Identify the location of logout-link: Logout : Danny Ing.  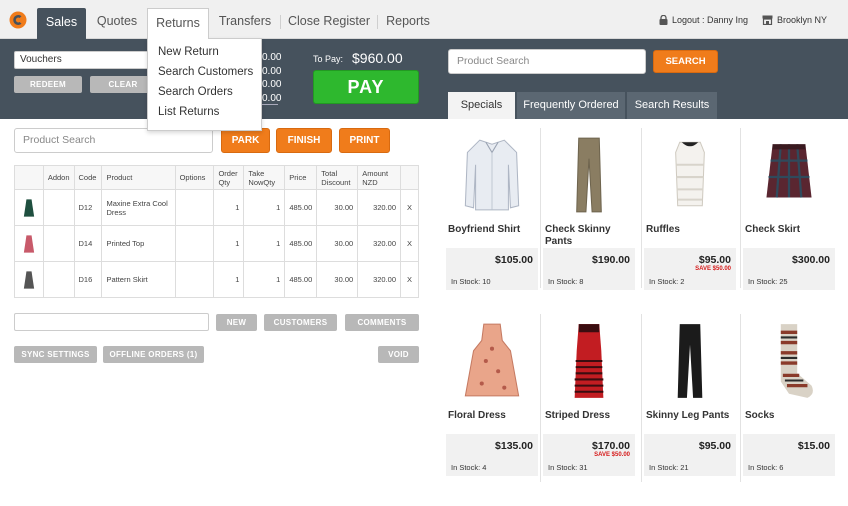
(703, 20).